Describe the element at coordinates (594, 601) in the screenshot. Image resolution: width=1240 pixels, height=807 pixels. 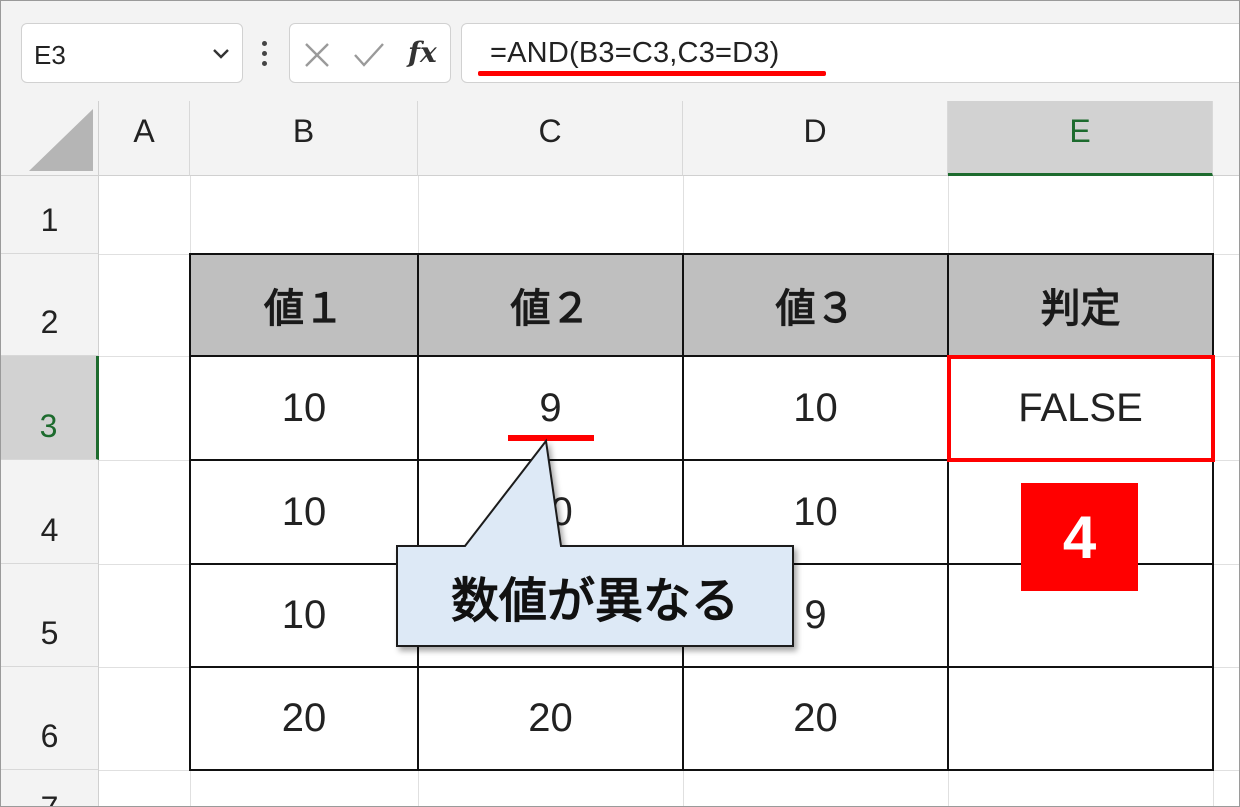
I see `callout-label: 数値が異なる` at that location.